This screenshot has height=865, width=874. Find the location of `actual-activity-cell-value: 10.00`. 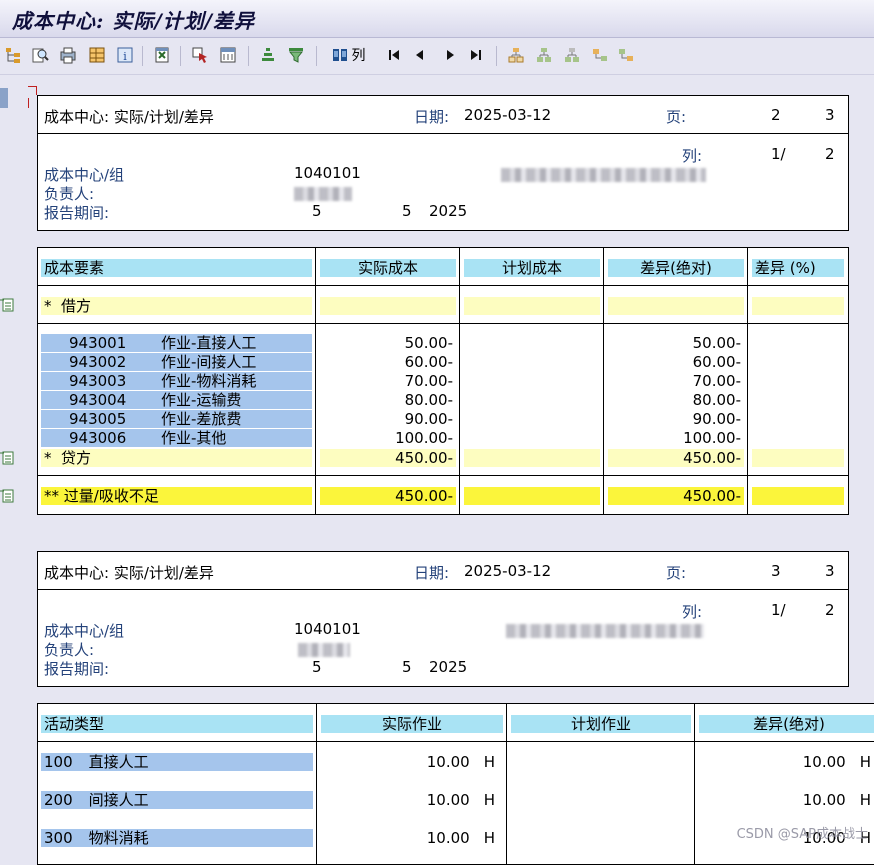

actual-activity-cell-value: 10.00 is located at coordinates (448, 838).